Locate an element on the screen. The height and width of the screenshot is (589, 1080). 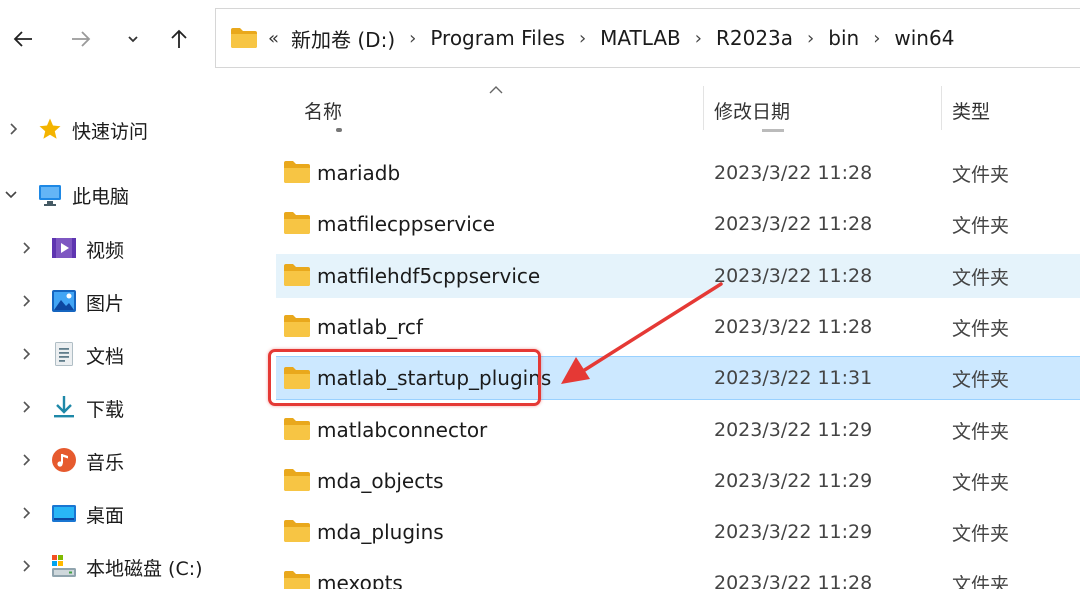
sidebar-item-desktop: 桌面 is located at coordinates (135, 513).